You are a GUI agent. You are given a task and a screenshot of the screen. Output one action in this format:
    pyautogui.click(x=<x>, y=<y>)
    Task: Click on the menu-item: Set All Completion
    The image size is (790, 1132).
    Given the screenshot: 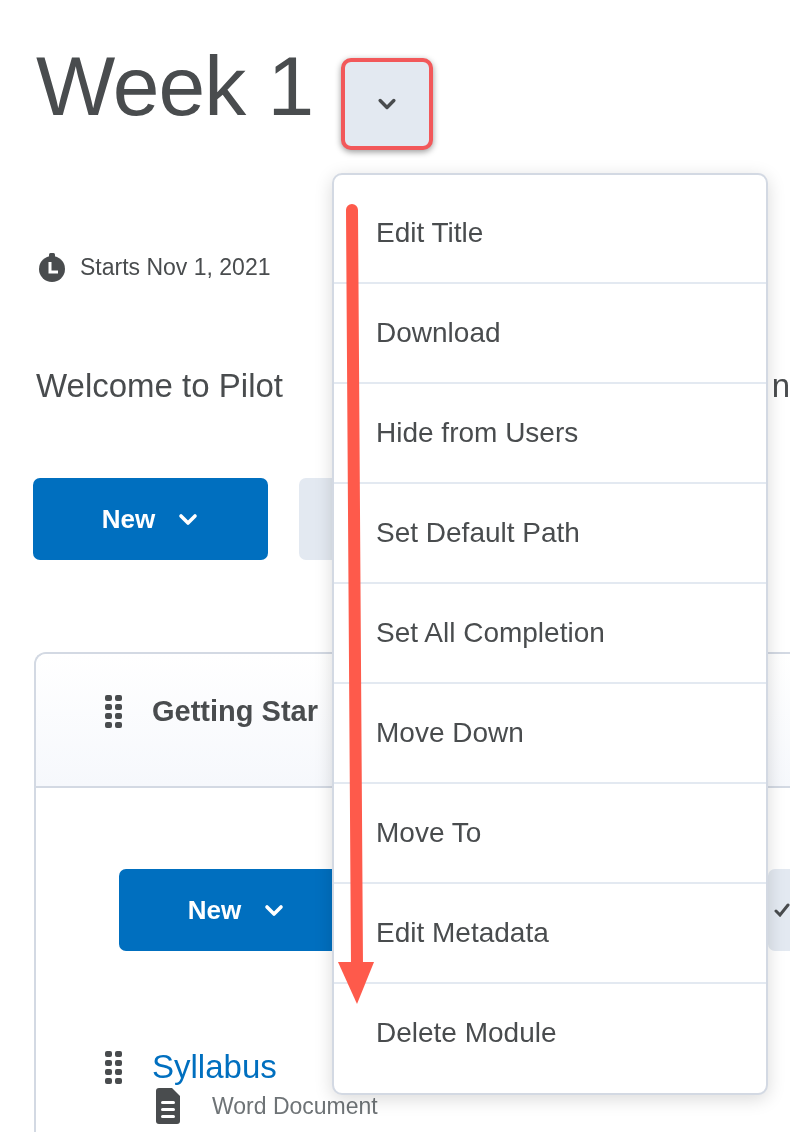 What is the action you would take?
    pyautogui.click(x=550, y=634)
    